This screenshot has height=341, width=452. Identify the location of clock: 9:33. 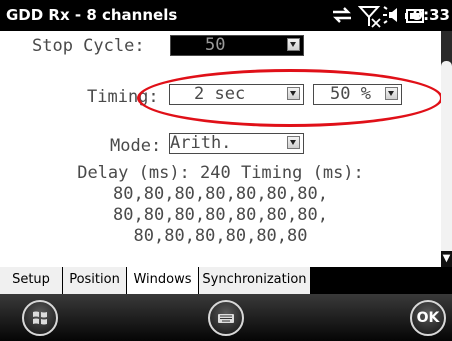
(431, 15).